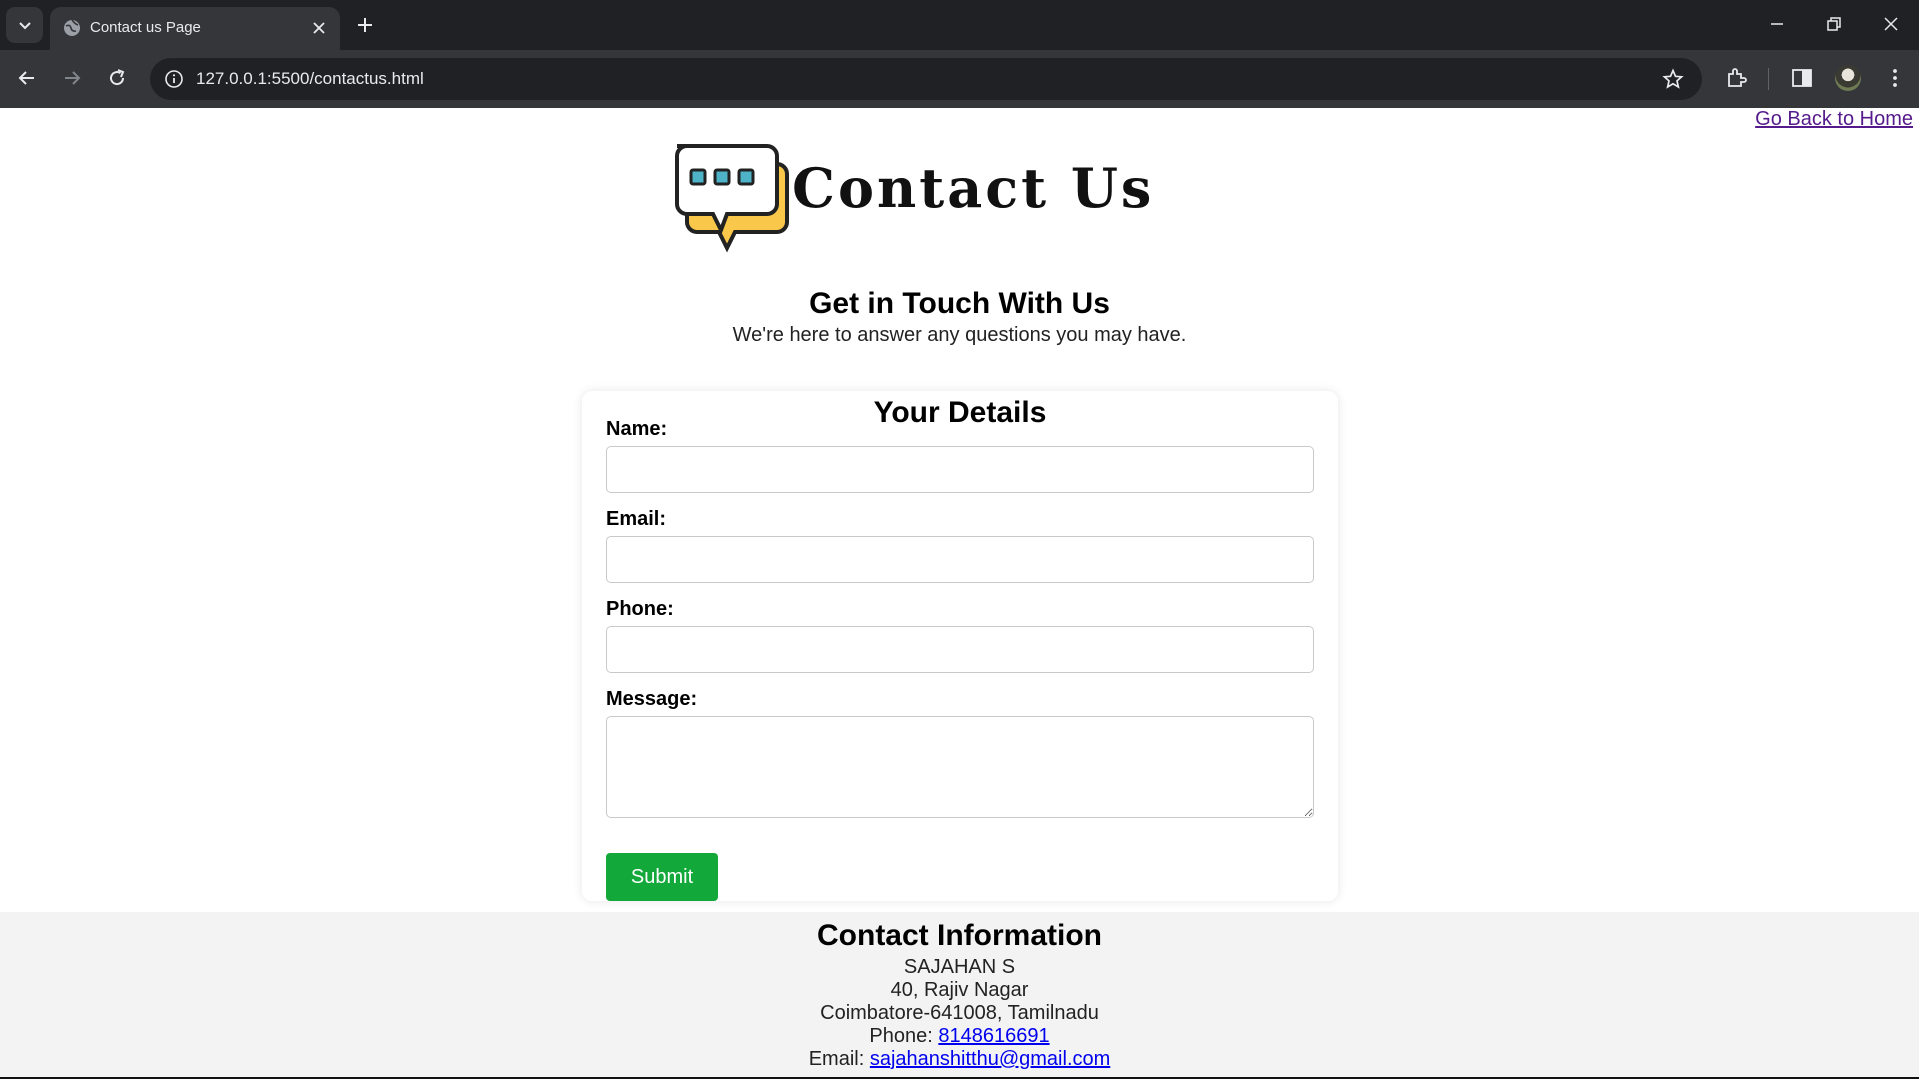  What do you see at coordinates (1834, 119) in the screenshot?
I see `go-back-home-link: Go Back to Home` at bounding box center [1834, 119].